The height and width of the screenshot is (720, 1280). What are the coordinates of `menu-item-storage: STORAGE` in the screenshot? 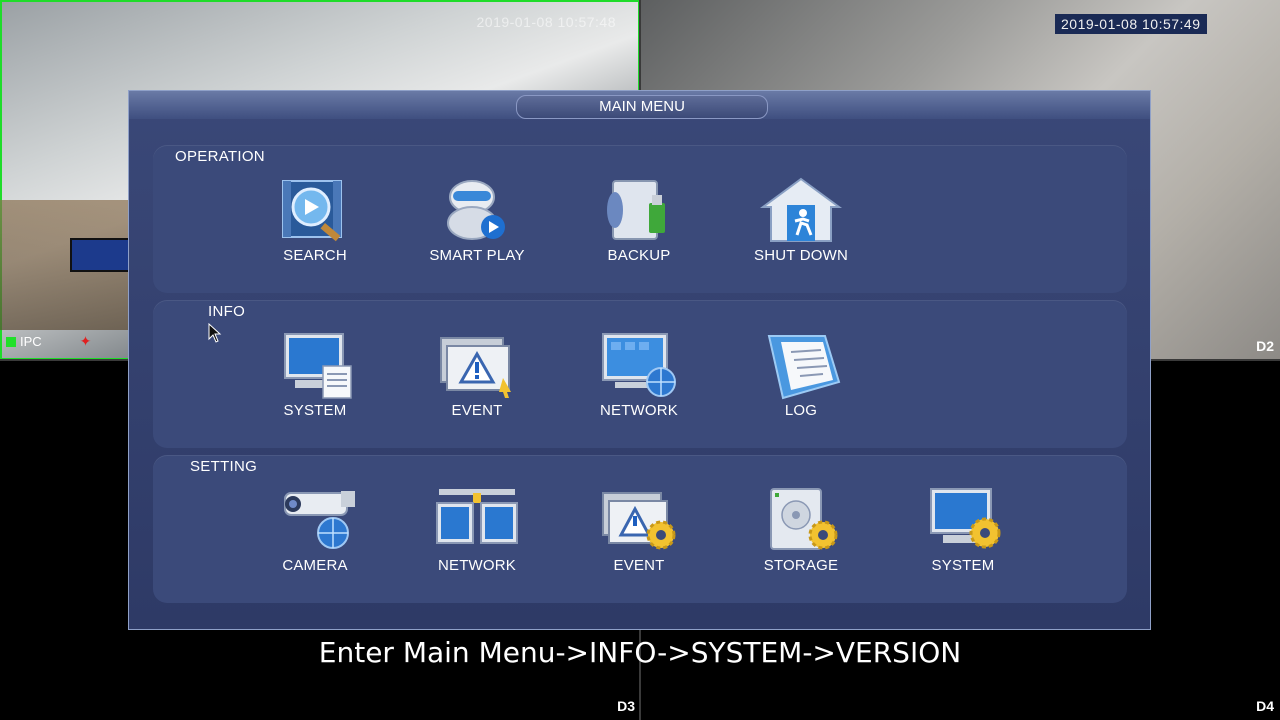 It's located at (801, 530).